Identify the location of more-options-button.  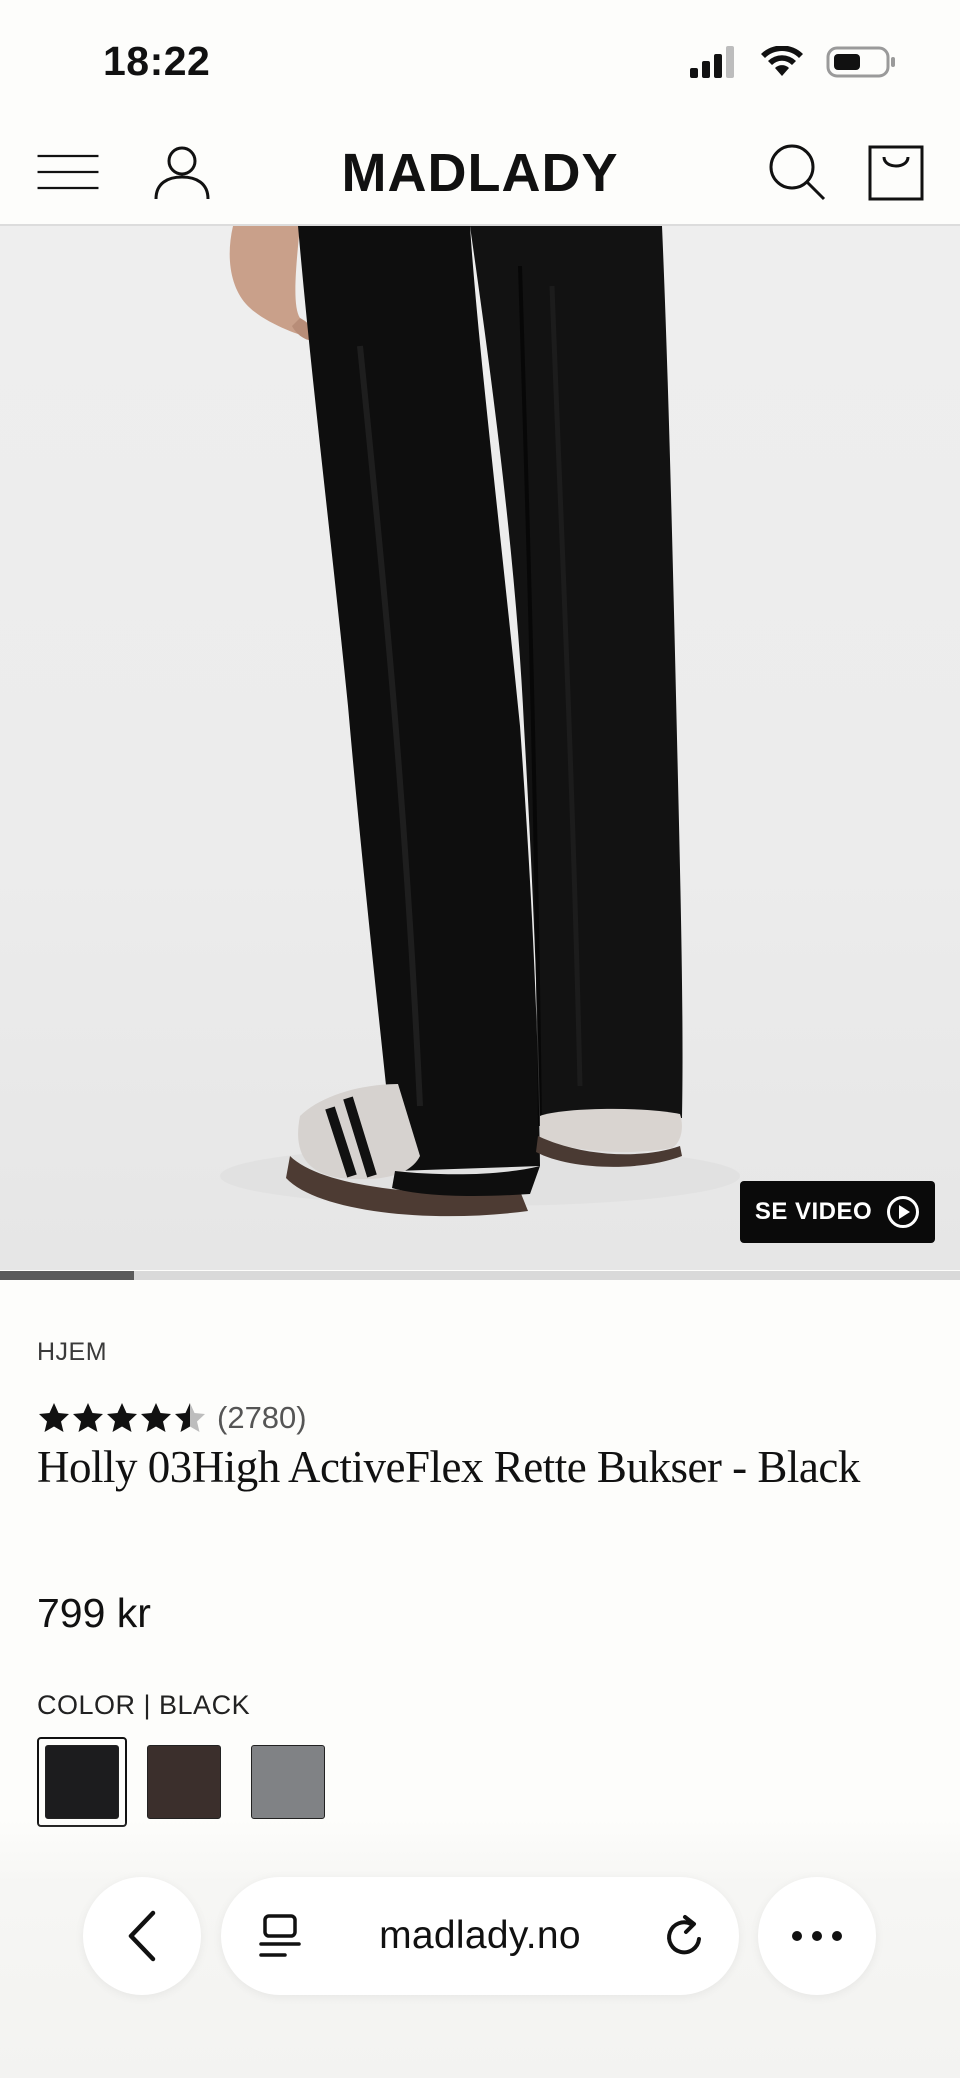
(817, 1936).